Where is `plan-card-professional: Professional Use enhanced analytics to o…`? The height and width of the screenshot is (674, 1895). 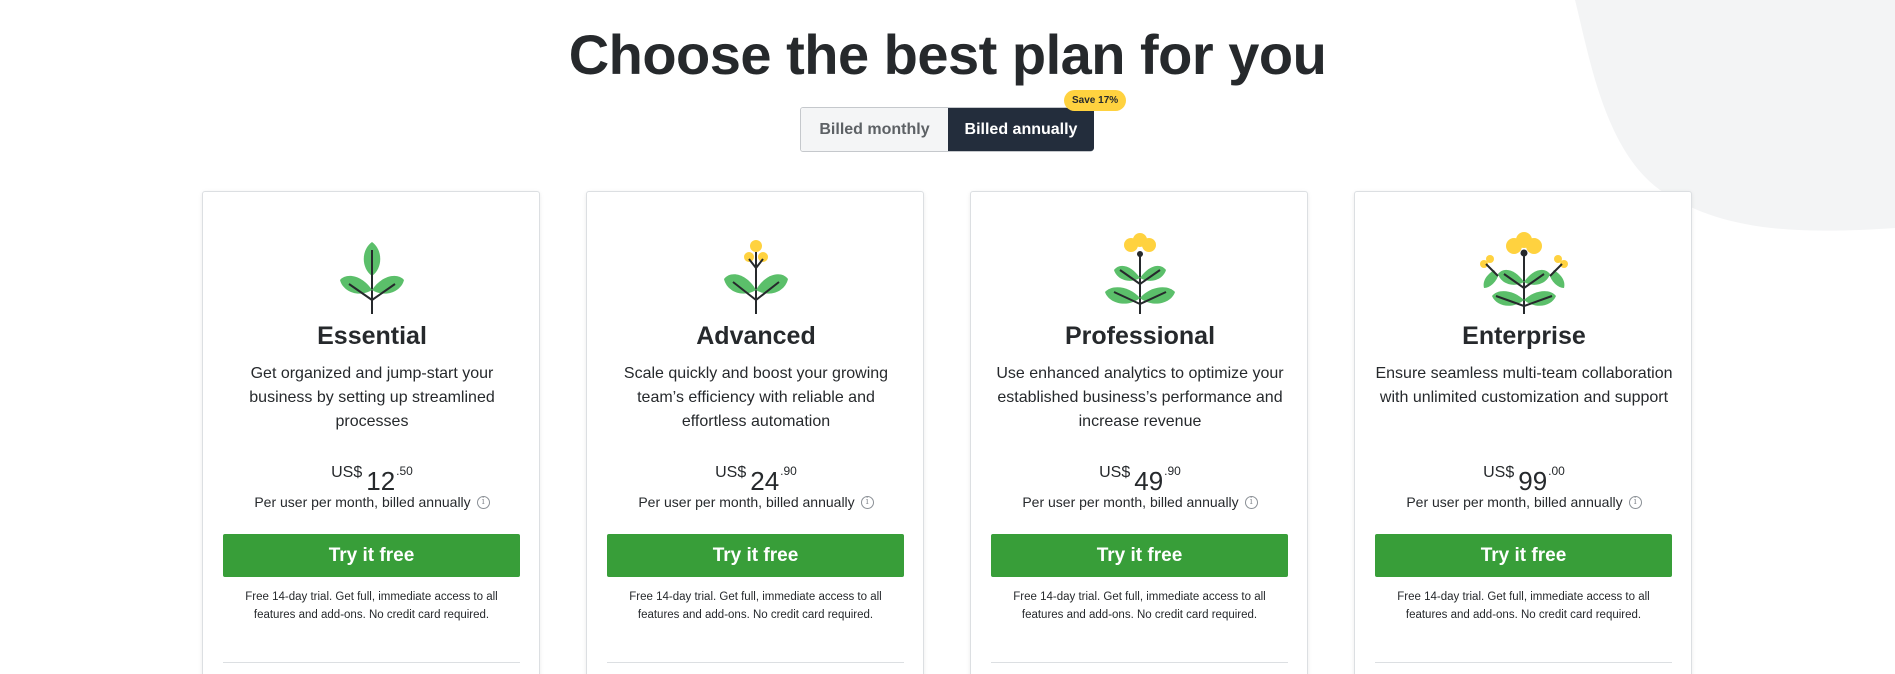
plan-card-professional: Professional Use enhanced analytics to o… is located at coordinates (1139, 432).